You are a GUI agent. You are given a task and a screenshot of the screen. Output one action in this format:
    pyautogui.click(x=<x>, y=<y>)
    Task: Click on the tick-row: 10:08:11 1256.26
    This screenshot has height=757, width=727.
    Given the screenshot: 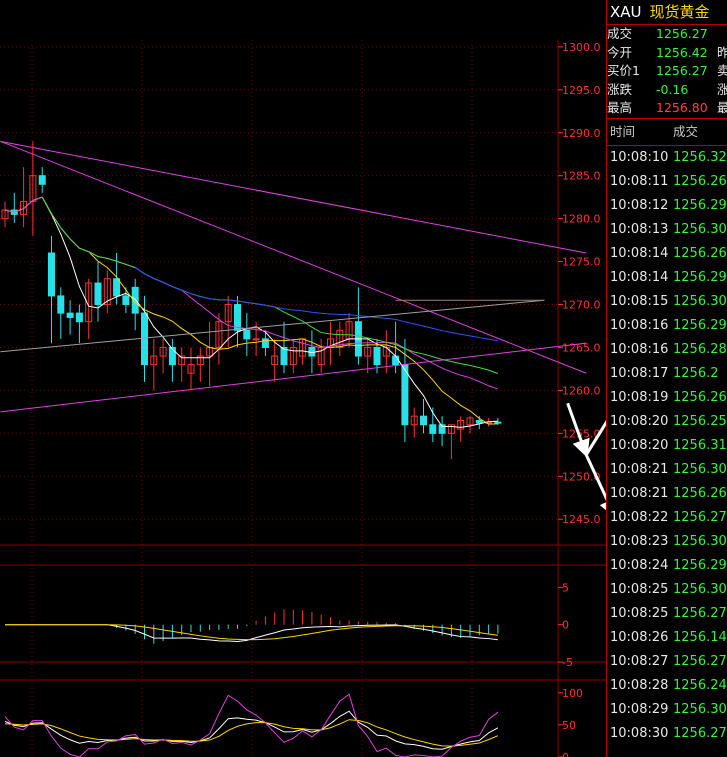 What is the action you would take?
    pyautogui.click(x=667, y=182)
    